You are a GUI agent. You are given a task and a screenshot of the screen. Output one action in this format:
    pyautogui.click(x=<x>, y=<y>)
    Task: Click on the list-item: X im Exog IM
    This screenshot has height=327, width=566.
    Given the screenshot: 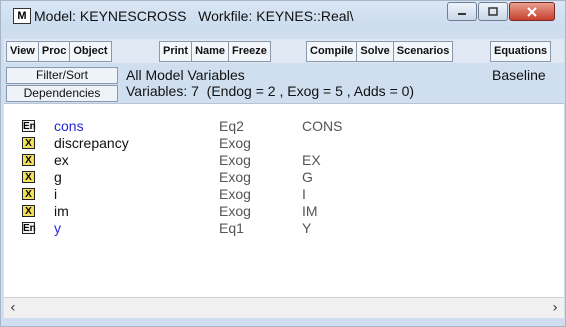 What is the action you would take?
    pyautogui.click(x=284, y=211)
    